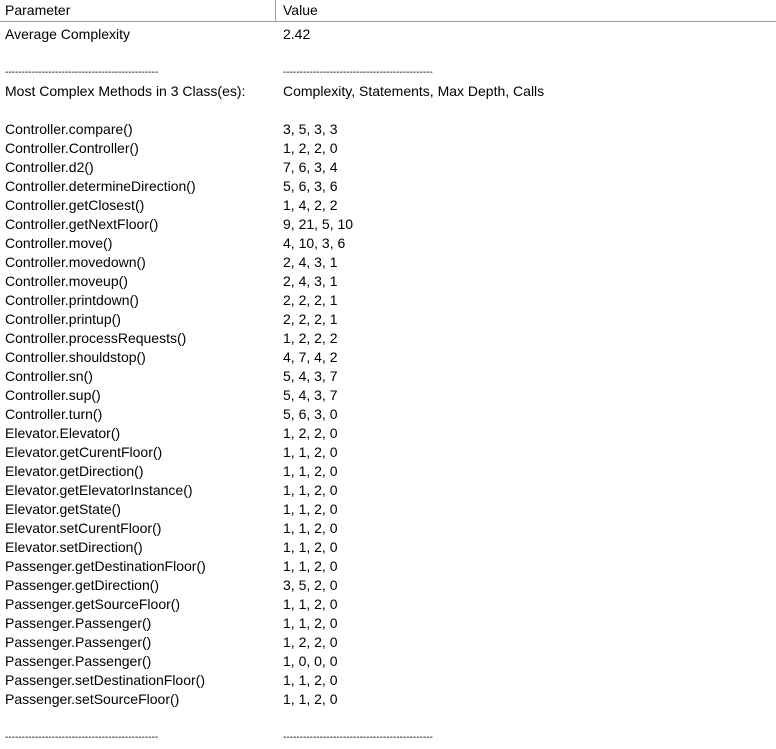 This screenshot has height=749, width=776. Describe the element at coordinates (63, 319) in the screenshot. I see `method-name: Controller.printup()` at that location.